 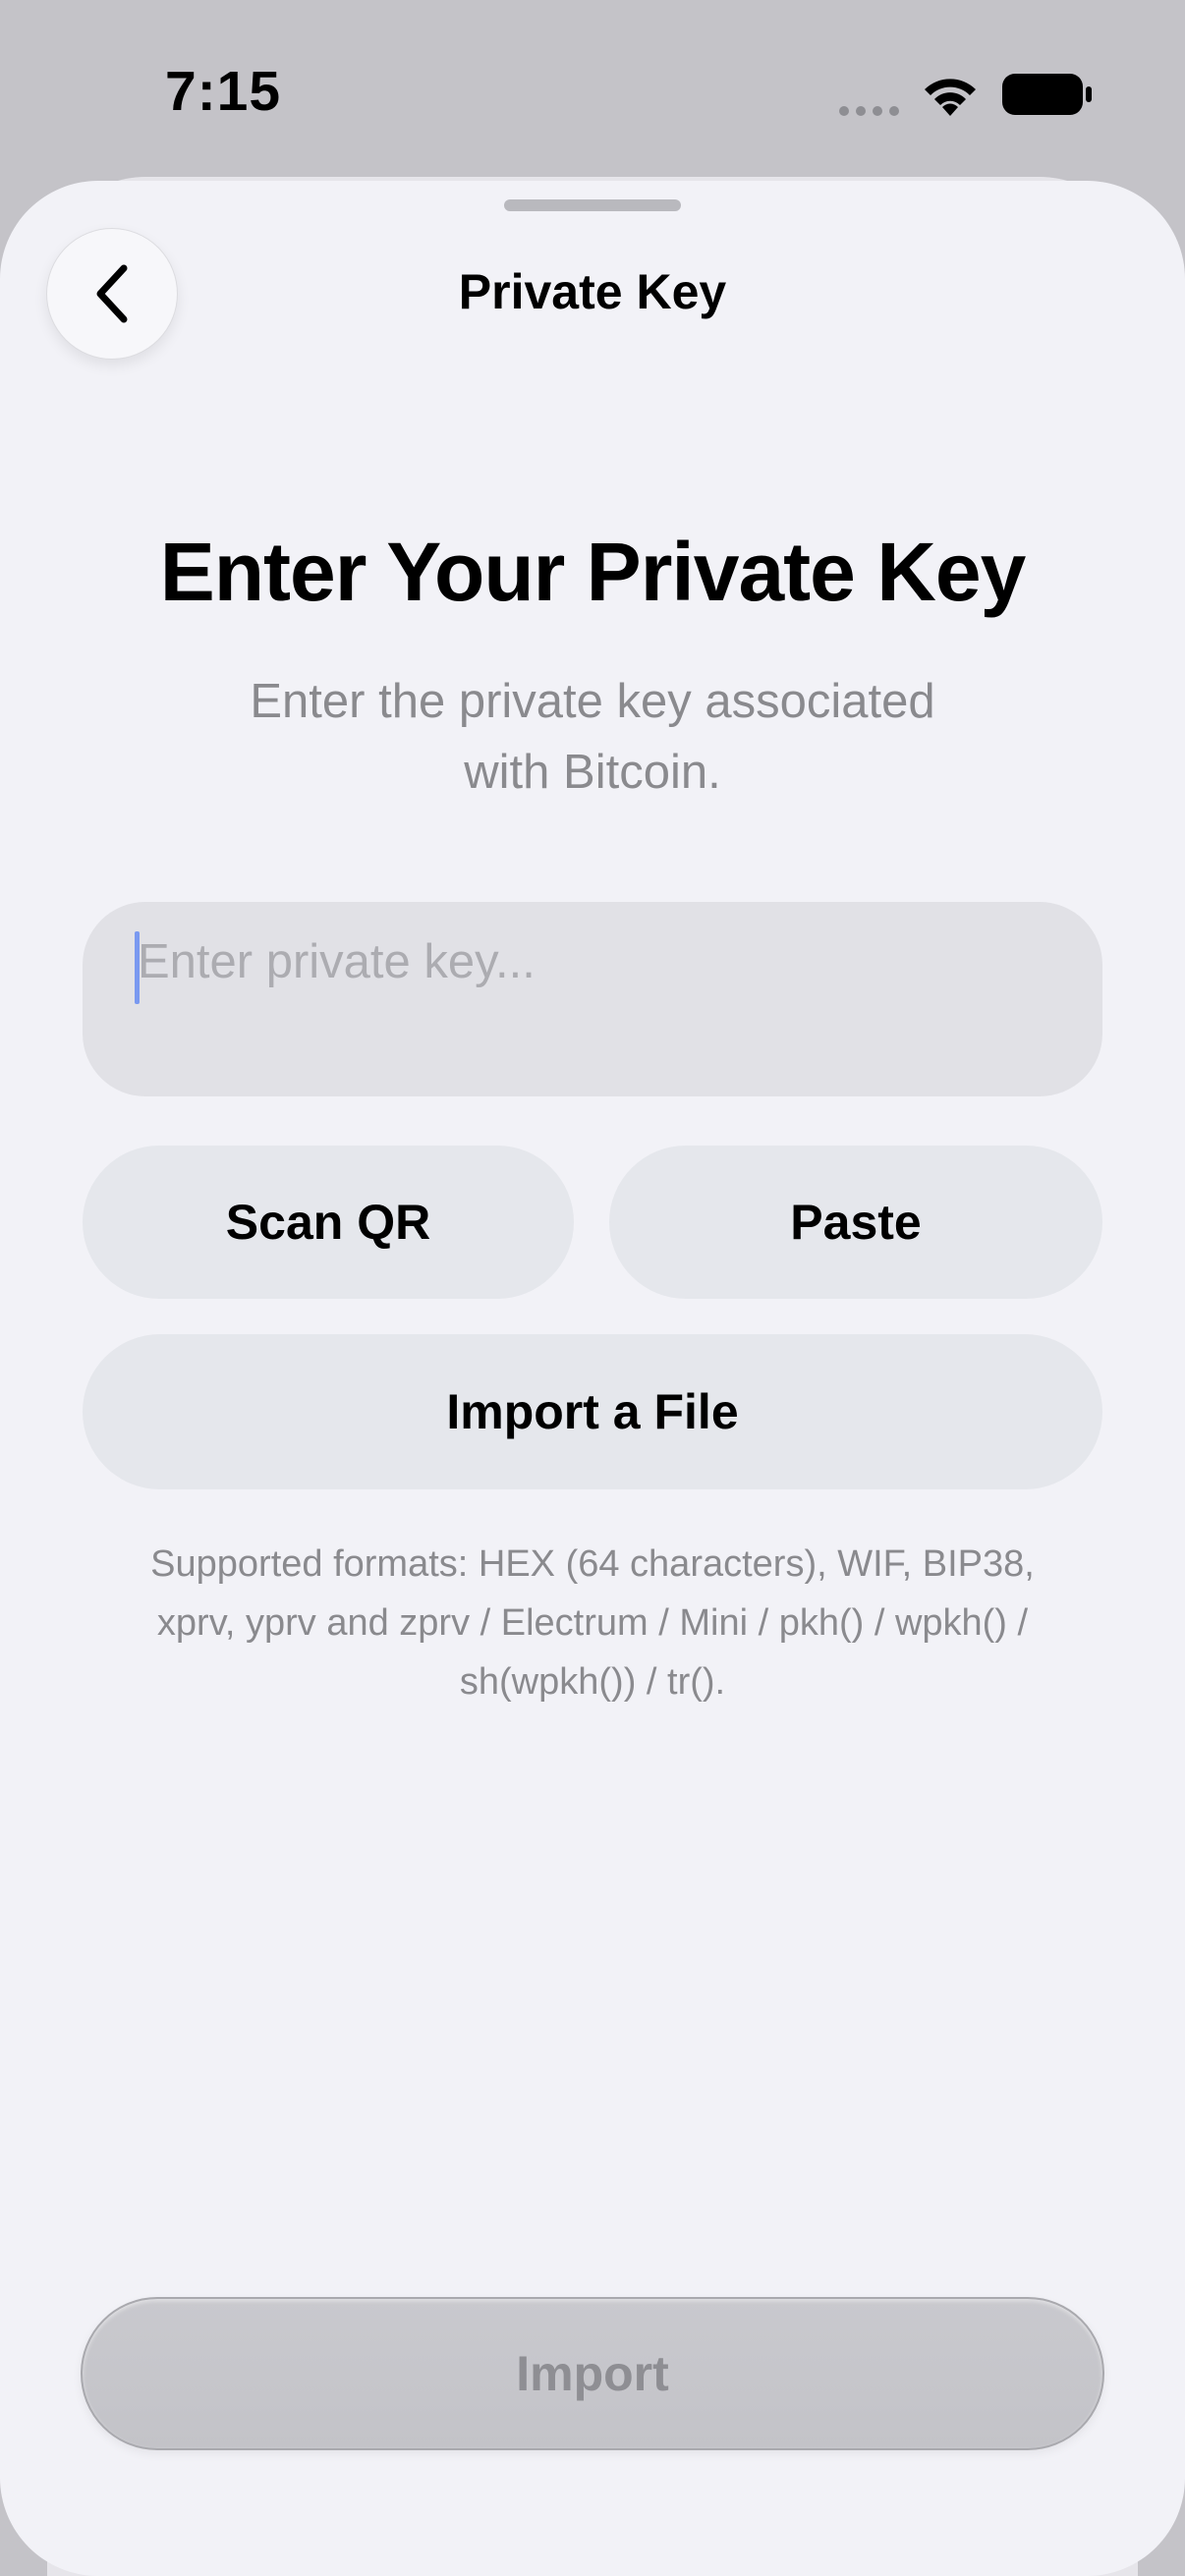 What do you see at coordinates (869, 111) in the screenshot?
I see `cellular-dots-icon` at bounding box center [869, 111].